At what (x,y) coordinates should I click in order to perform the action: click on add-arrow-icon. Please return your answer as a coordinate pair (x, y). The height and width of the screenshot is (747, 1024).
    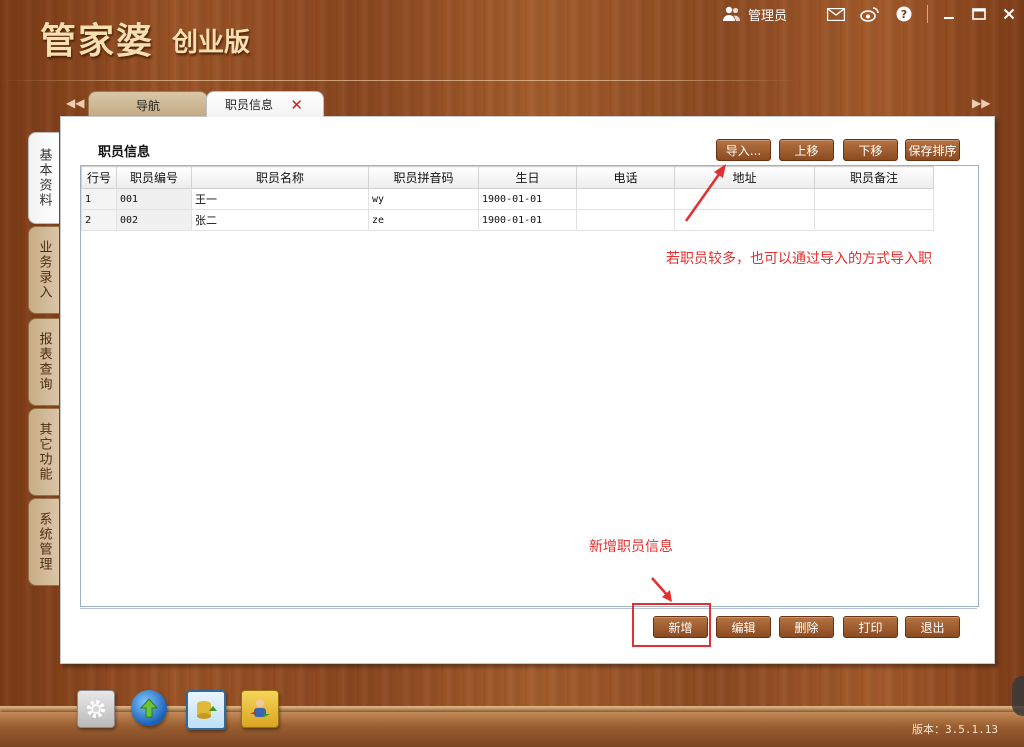
    Looking at the image, I should click on (660, 587).